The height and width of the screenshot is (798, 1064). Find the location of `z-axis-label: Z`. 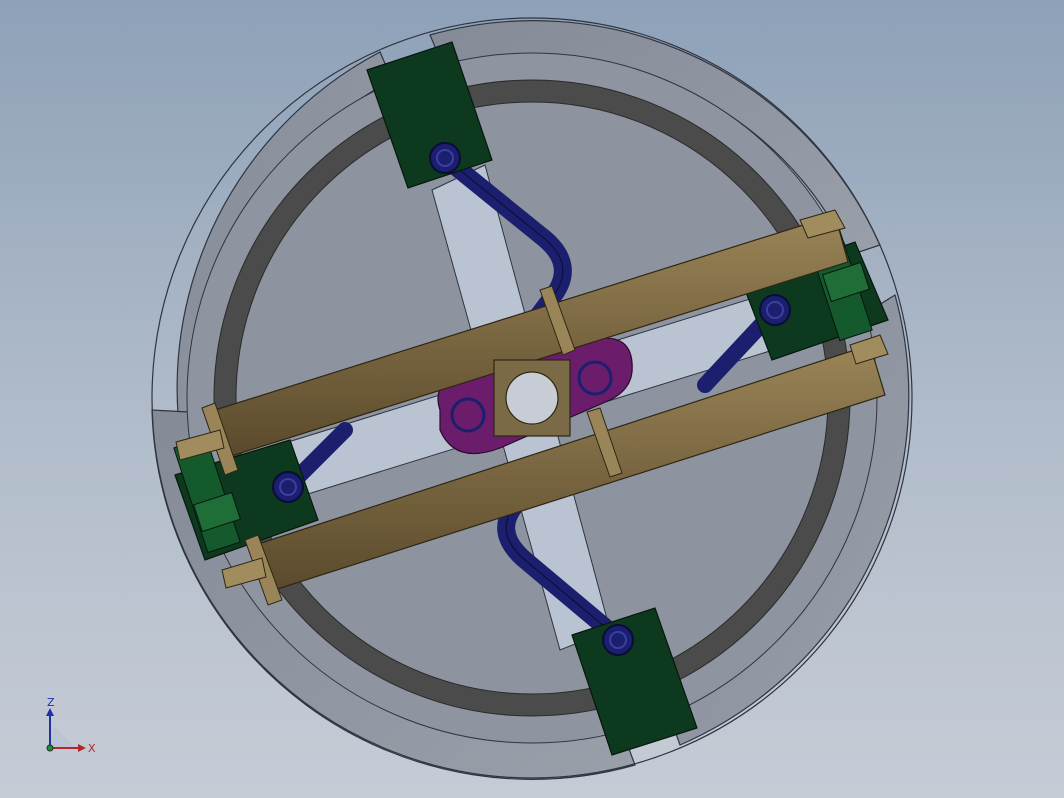

z-axis-label: Z is located at coordinates (51, 702).